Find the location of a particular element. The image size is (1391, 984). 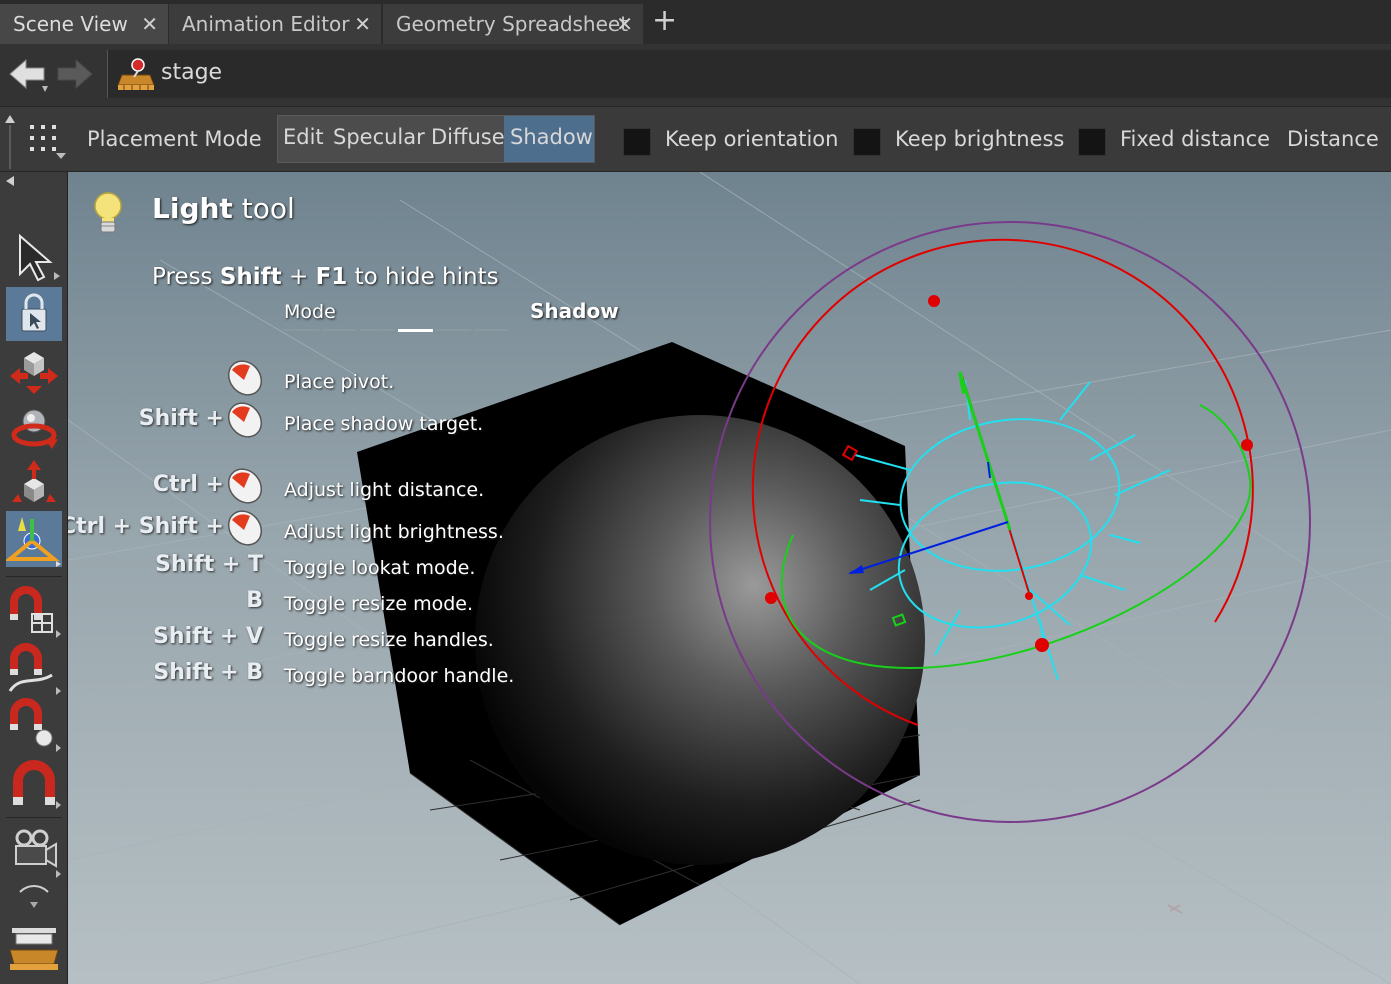

move-tool-button is located at coordinates (34, 371).